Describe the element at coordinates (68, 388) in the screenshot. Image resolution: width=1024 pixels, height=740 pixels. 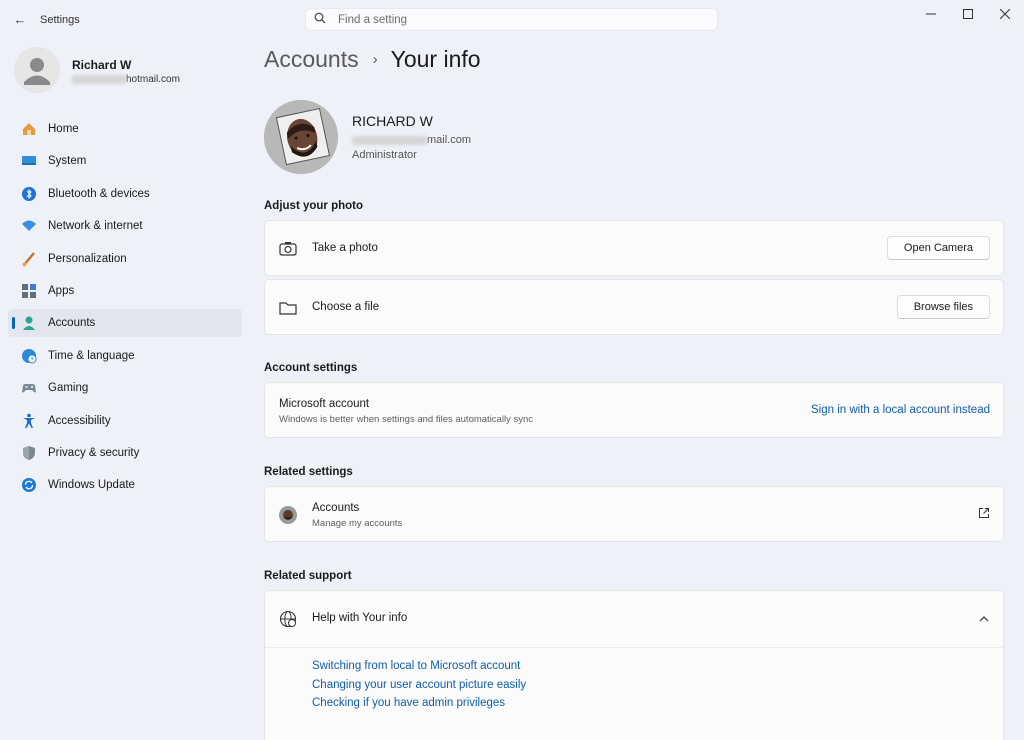
I see `sidebar-item-label: Gaming` at that location.